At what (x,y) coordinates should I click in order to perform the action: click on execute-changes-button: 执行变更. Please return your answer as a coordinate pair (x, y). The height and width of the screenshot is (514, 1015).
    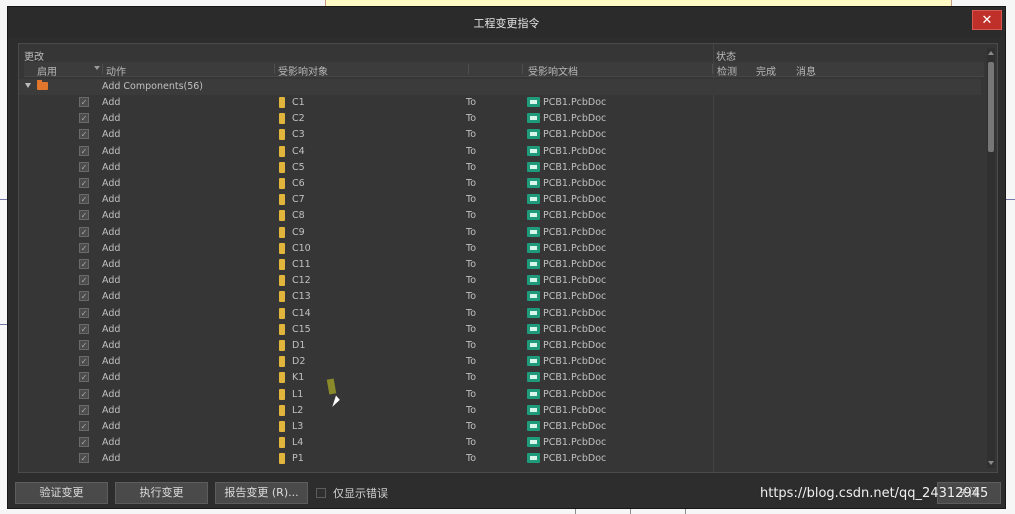
    Looking at the image, I should click on (161, 493).